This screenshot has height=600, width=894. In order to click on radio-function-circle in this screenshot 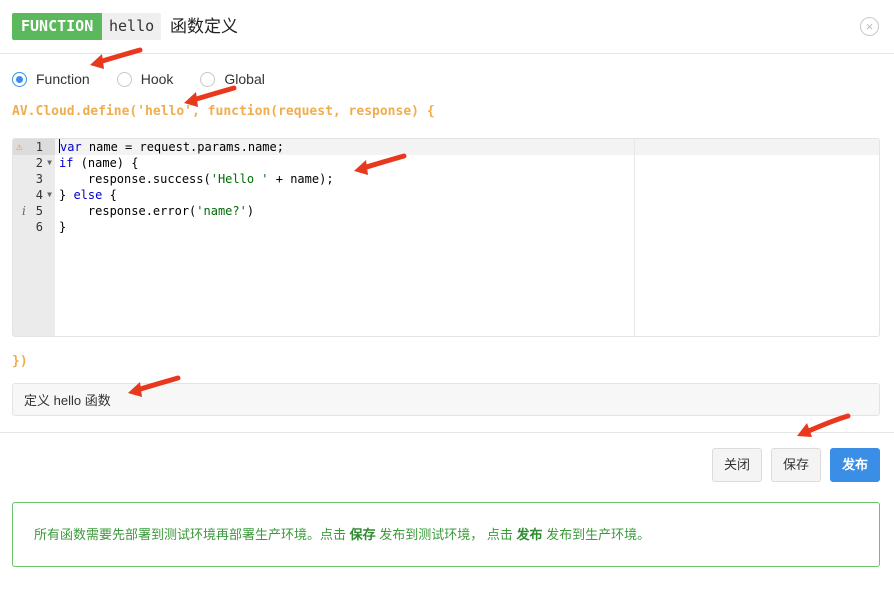, I will do `click(19, 79)`.